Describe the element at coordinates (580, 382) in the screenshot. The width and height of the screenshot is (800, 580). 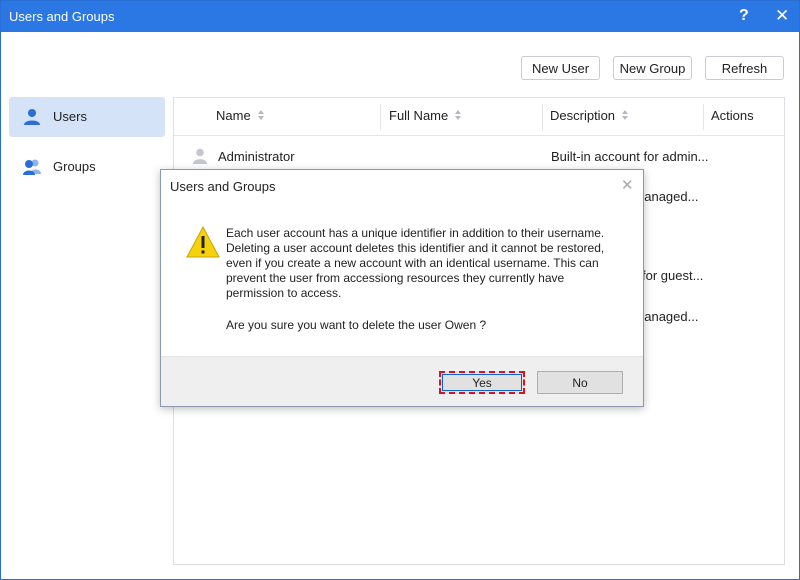
I see `no-button: No` at that location.